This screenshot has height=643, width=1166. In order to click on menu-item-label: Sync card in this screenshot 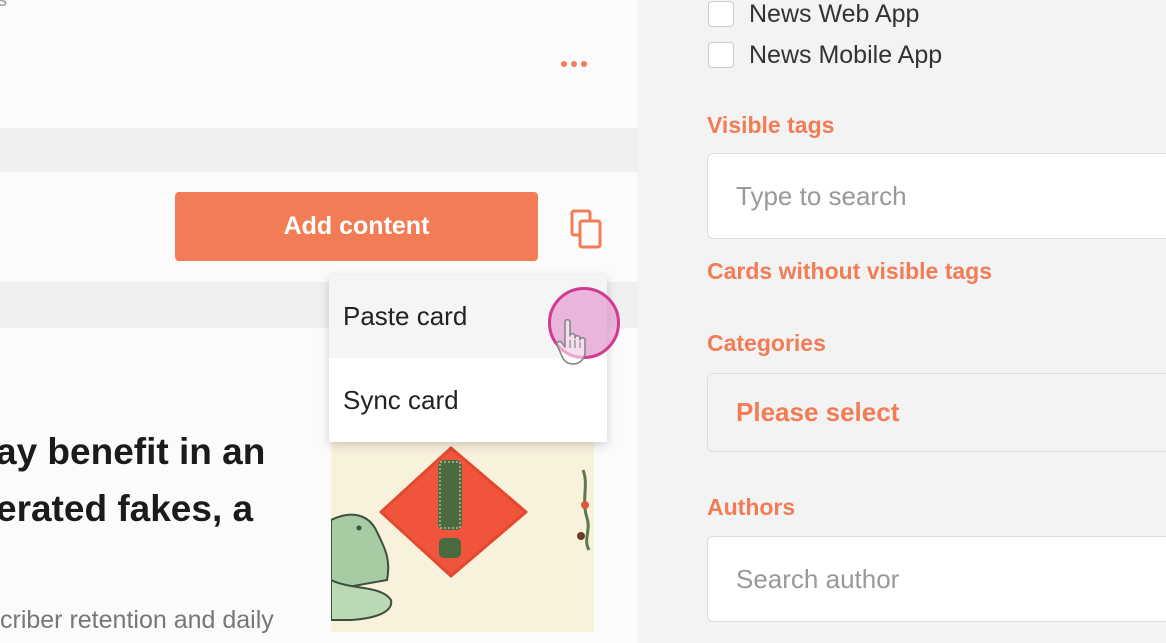, I will do `click(401, 400)`.